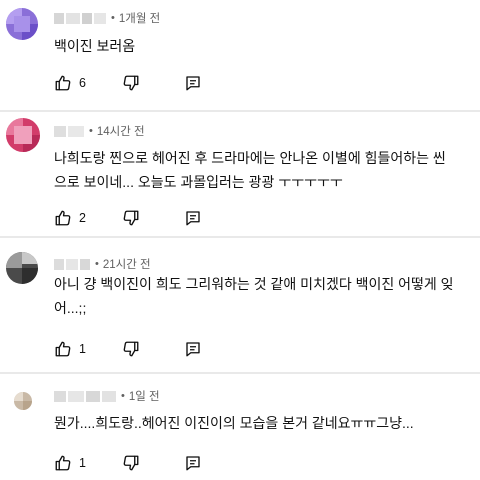 The height and width of the screenshot is (480, 480). What do you see at coordinates (82, 83) in the screenshot?
I see `like-count: 6` at bounding box center [82, 83].